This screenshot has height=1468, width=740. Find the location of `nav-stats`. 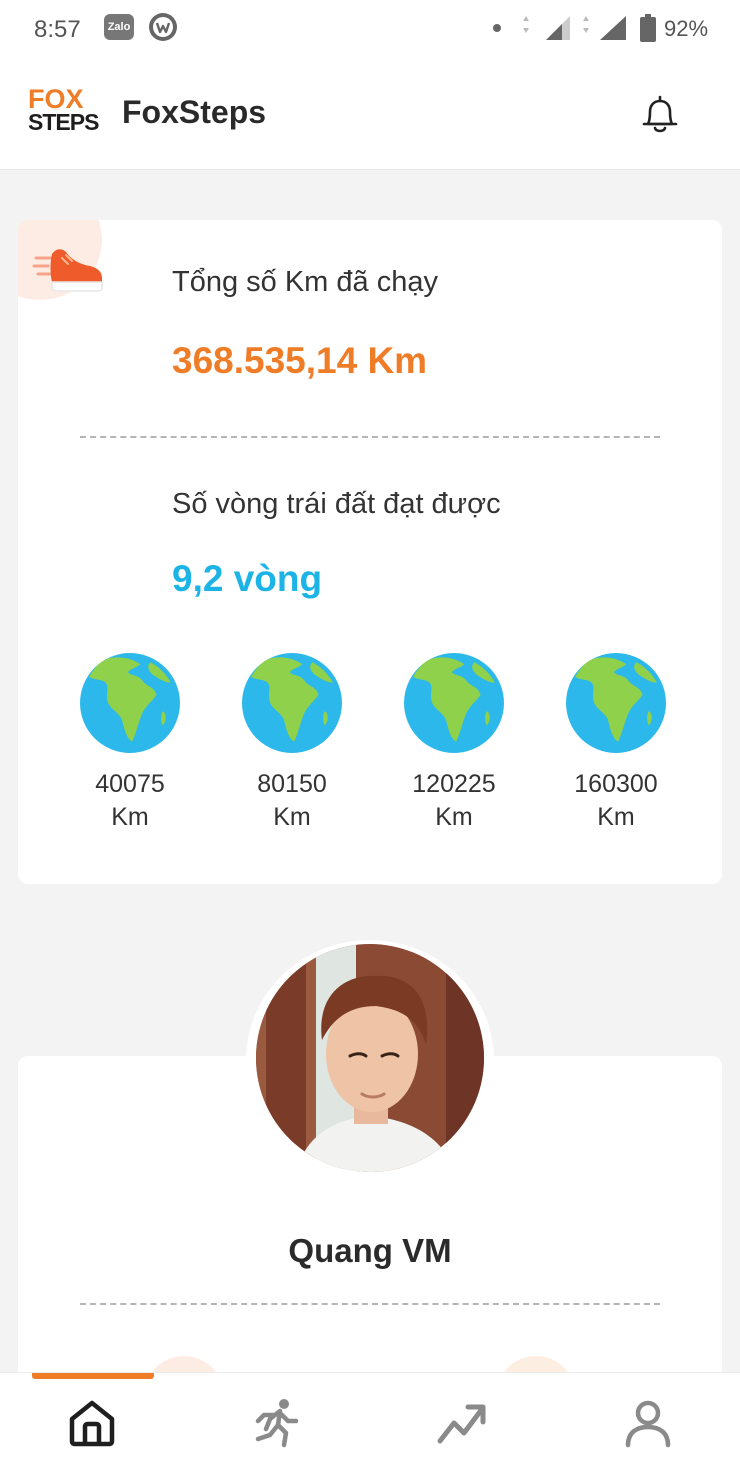

nav-stats is located at coordinates (462, 1423).